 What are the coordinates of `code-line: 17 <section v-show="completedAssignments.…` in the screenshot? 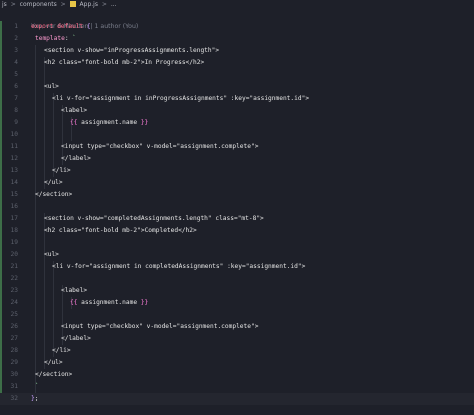 It's located at (237, 219).